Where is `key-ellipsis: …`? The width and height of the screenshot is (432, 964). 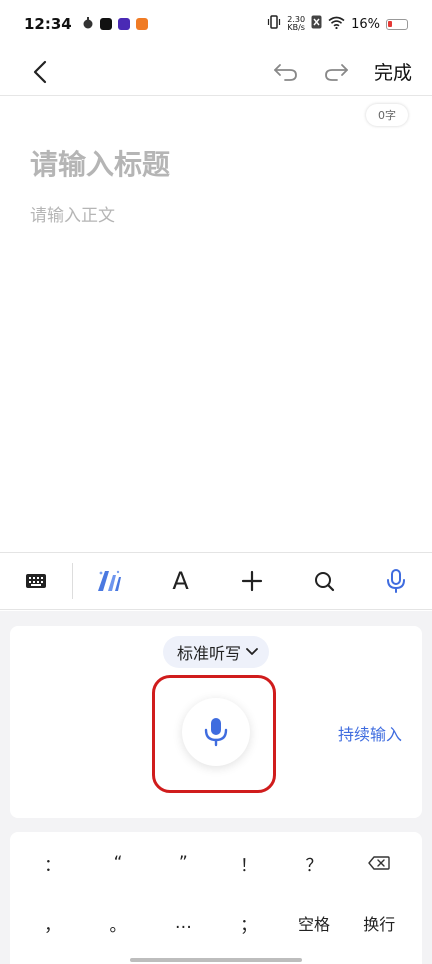
key-ellipsis: … is located at coordinates (183, 923).